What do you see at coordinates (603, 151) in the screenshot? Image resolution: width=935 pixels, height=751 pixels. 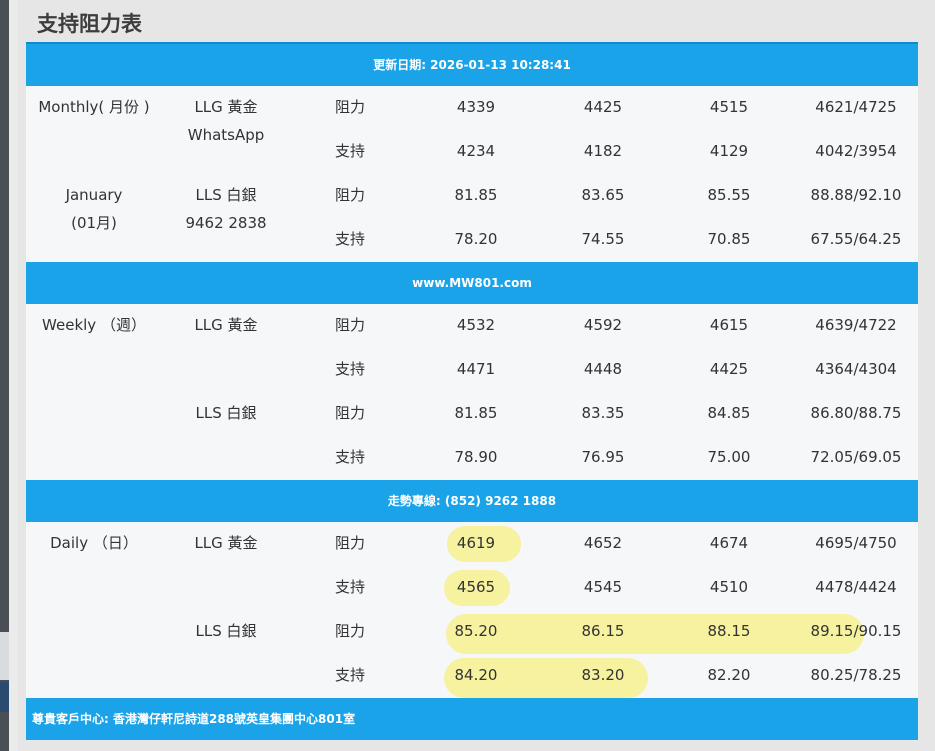 I see `value-cell: 4182` at bounding box center [603, 151].